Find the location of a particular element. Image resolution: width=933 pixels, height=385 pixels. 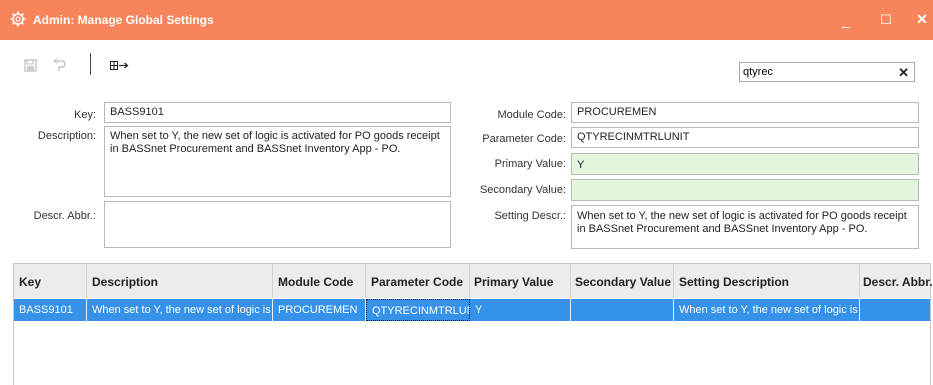

clear-search-icon: ✕ is located at coordinates (903, 73).